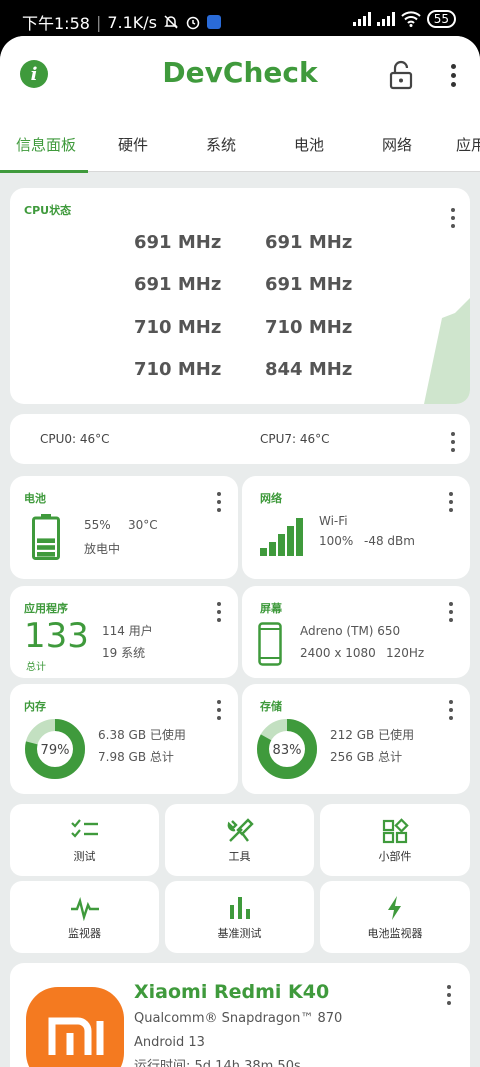 This screenshot has height=1067, width=480. I want to click on device-os: Android 13, so click(169, 1042).